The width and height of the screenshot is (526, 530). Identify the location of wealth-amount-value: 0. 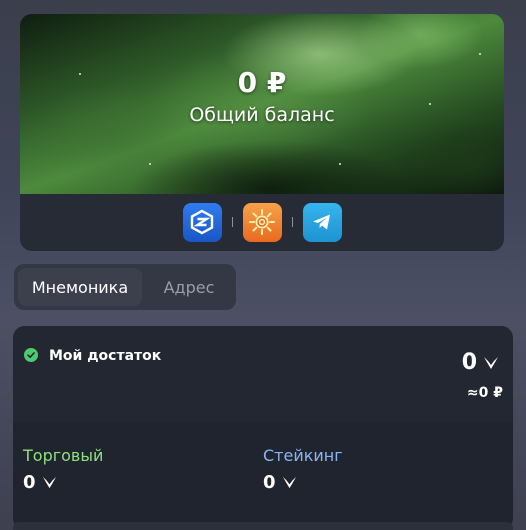
(469, 362).